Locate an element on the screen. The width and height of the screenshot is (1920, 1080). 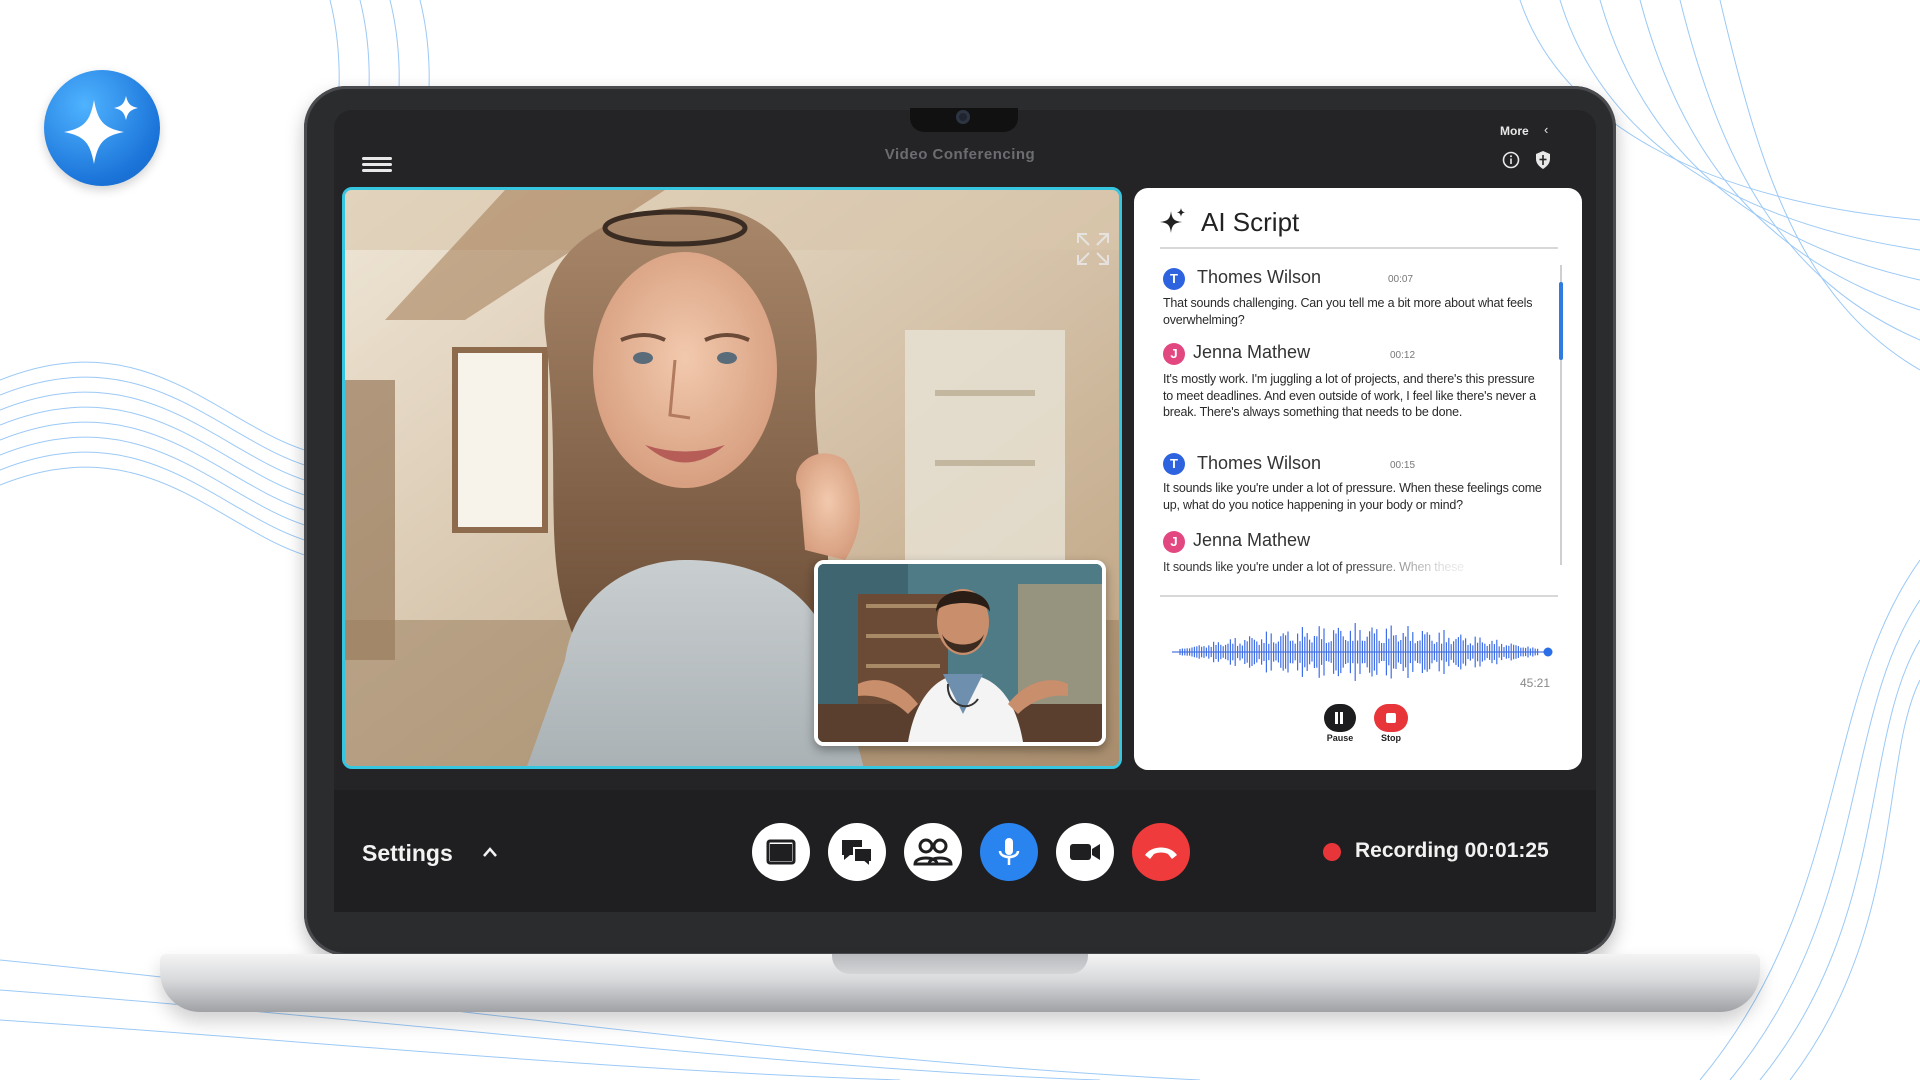
pause-label: Pause is located at coordinates (1340, 738).